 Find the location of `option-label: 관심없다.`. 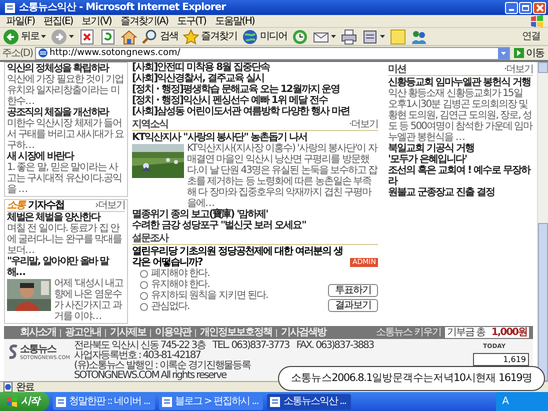

option-label: 관심없다. is located at coordinates (170, 306).